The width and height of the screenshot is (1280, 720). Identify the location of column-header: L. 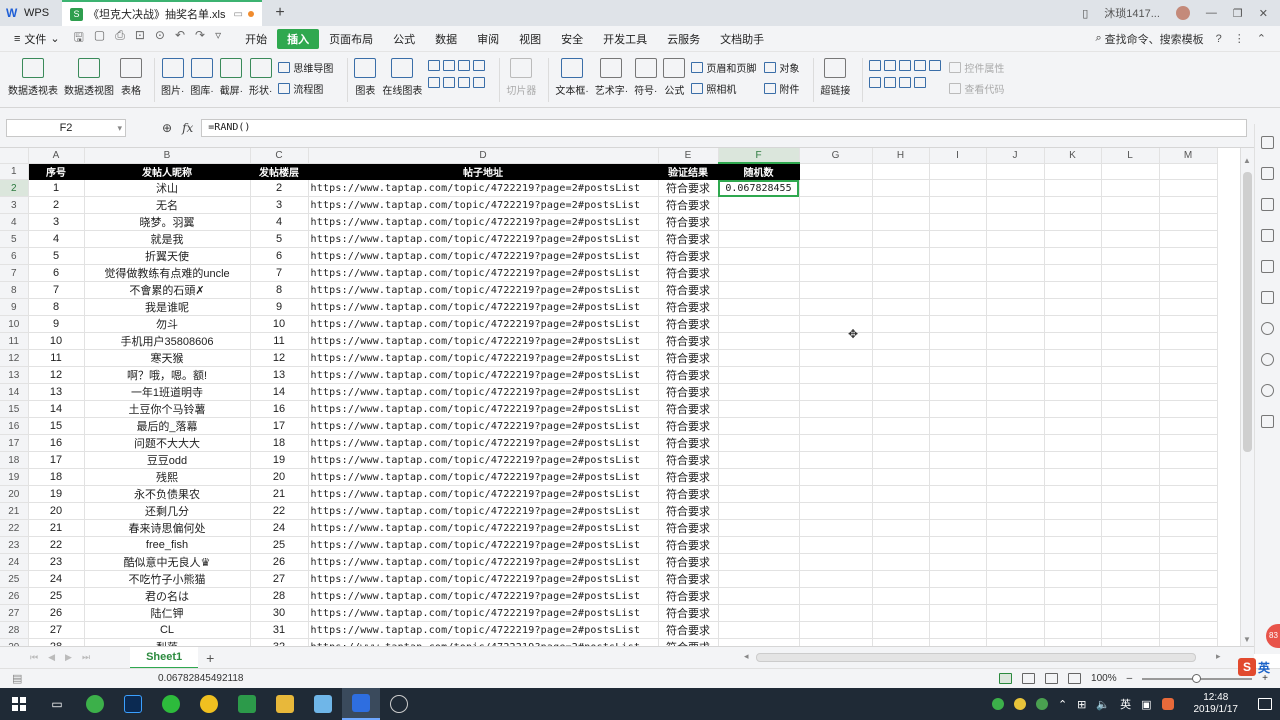
(1130, 156).